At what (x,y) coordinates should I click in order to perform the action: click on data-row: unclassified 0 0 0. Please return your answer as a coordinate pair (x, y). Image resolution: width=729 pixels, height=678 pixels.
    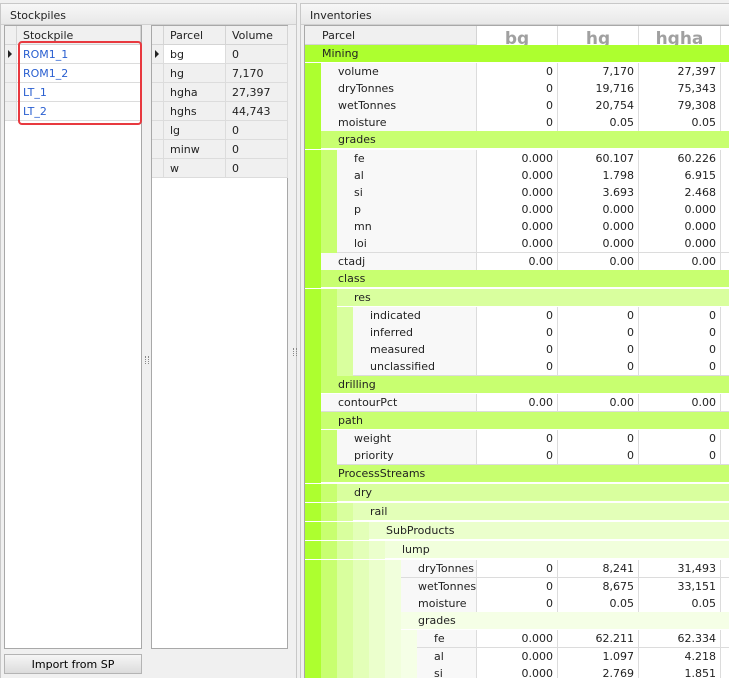
    Looking at the image, I should click on (517, 367).